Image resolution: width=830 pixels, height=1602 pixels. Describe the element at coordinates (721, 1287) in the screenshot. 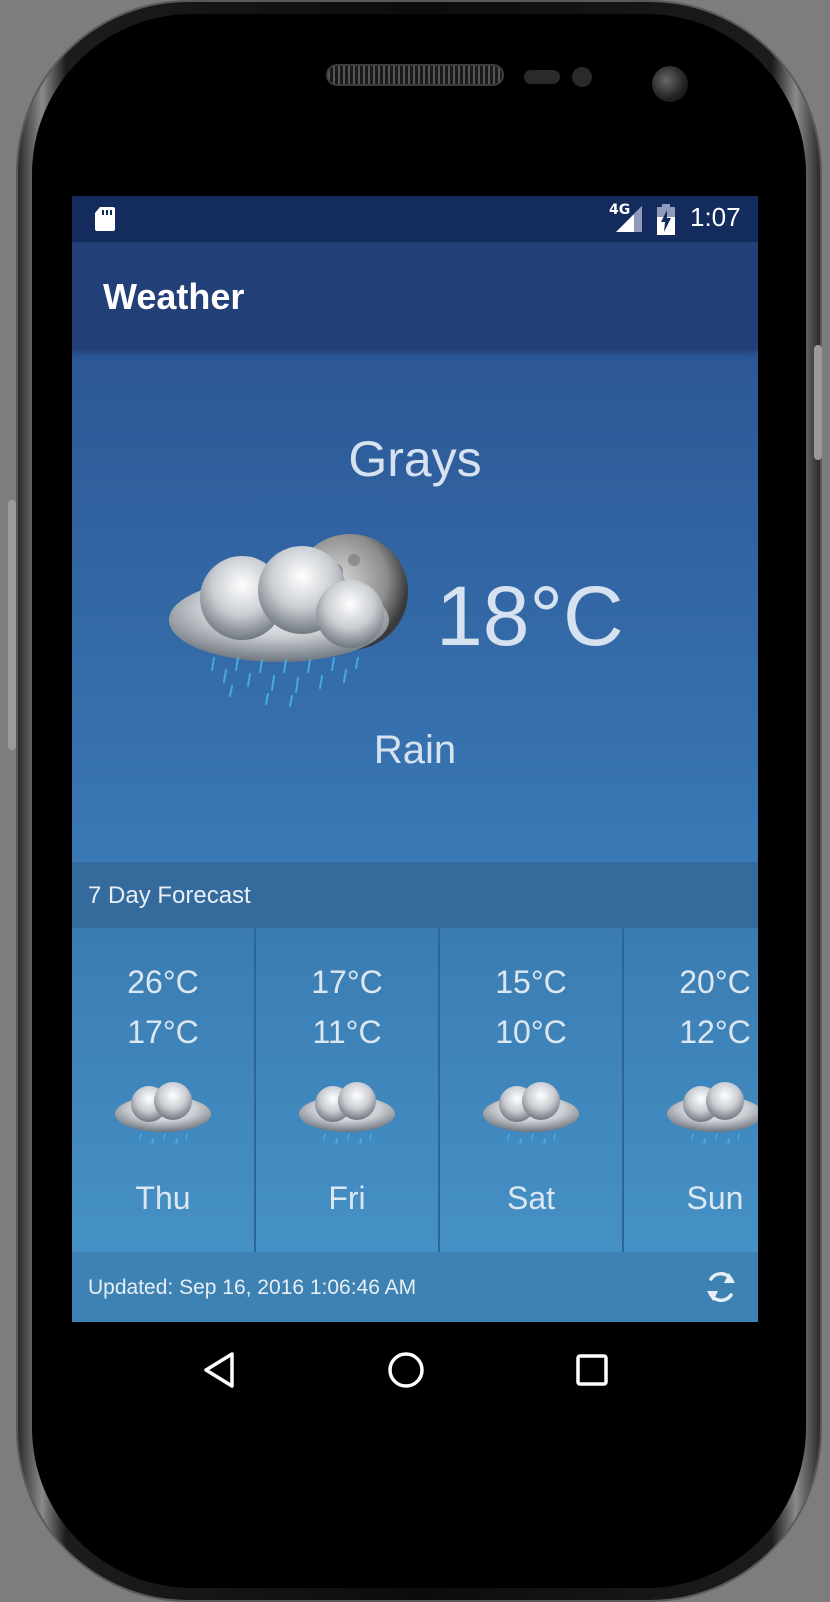

I see `refresh-icon` at that location.